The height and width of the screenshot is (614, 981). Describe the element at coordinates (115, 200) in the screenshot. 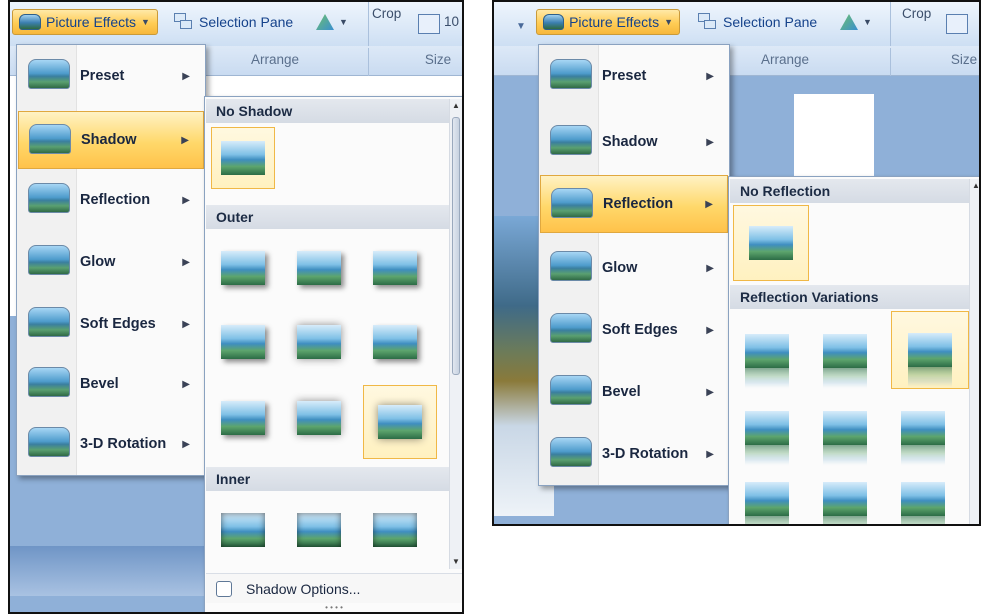

I see `menu-item-label: Reflection` at that location.